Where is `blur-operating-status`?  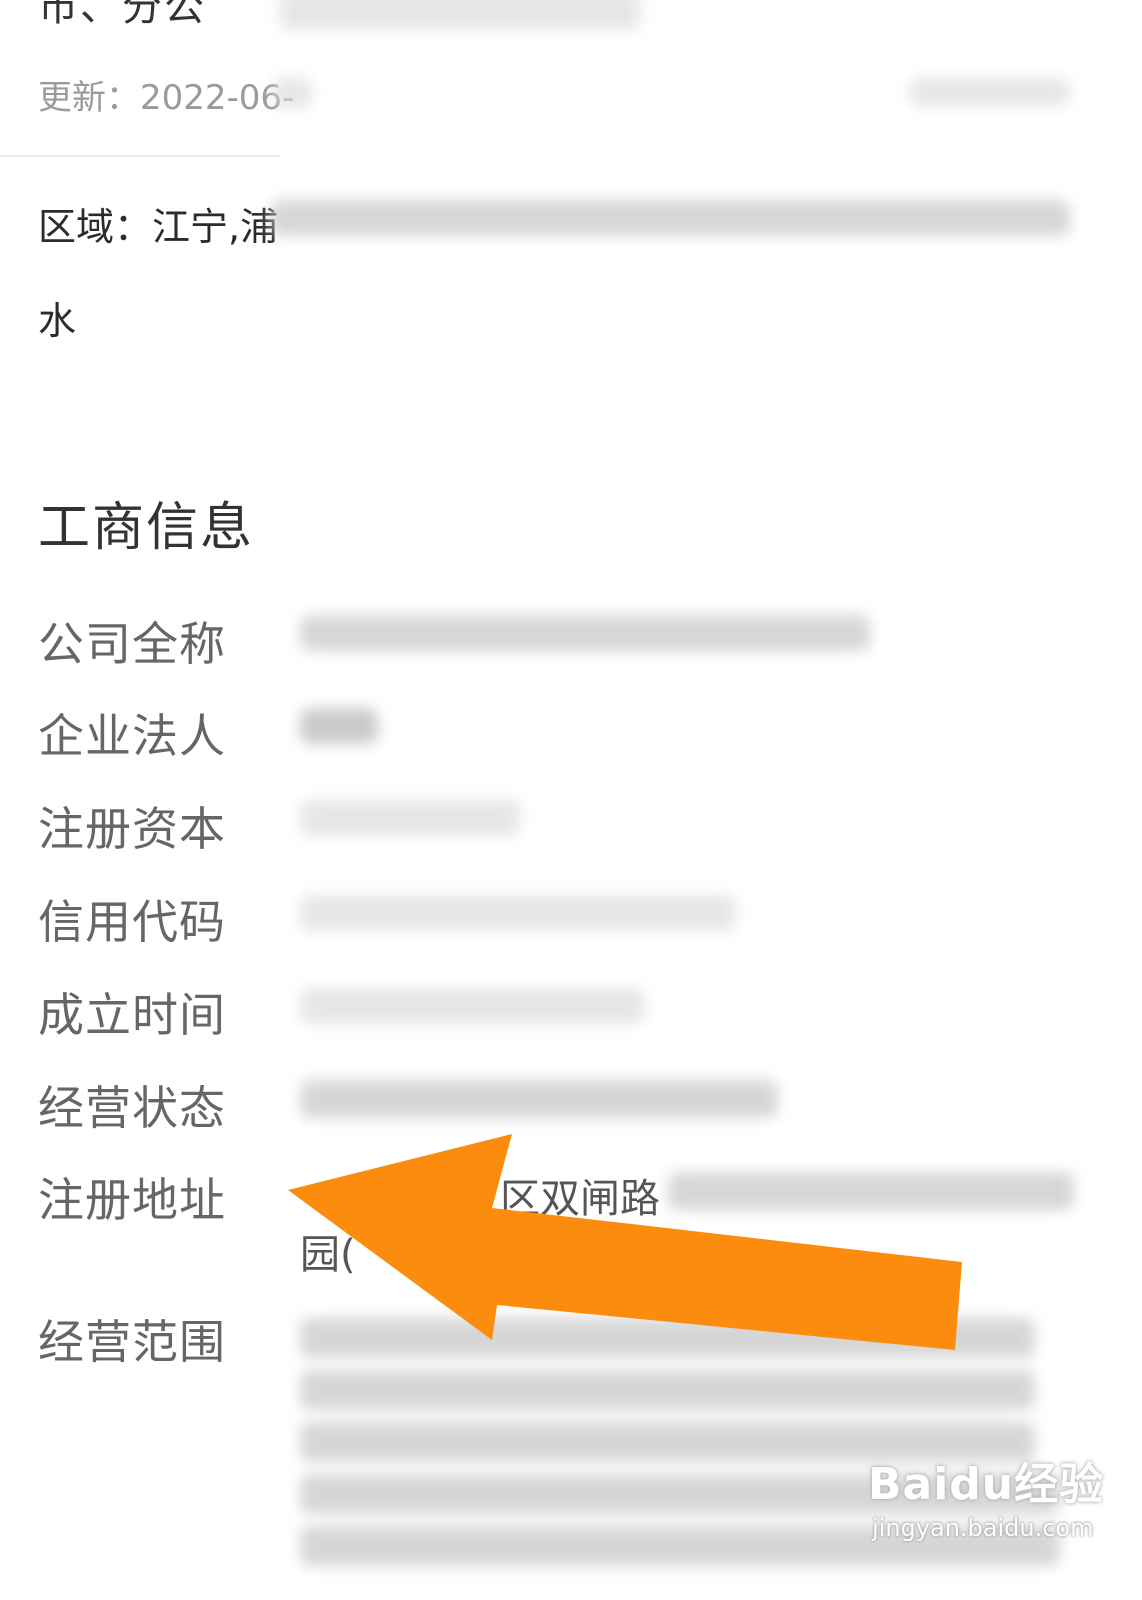
blur-operating-status is located at coordinates (539, 1099).